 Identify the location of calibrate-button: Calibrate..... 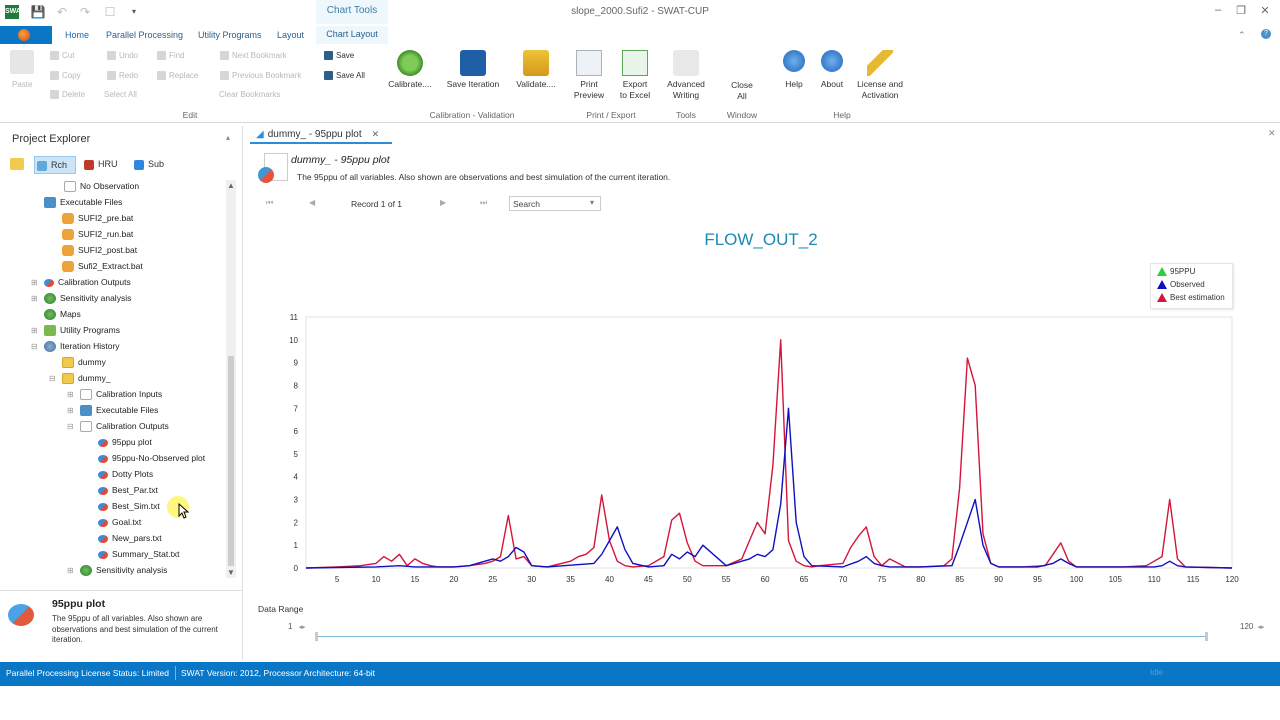
(410, 70).